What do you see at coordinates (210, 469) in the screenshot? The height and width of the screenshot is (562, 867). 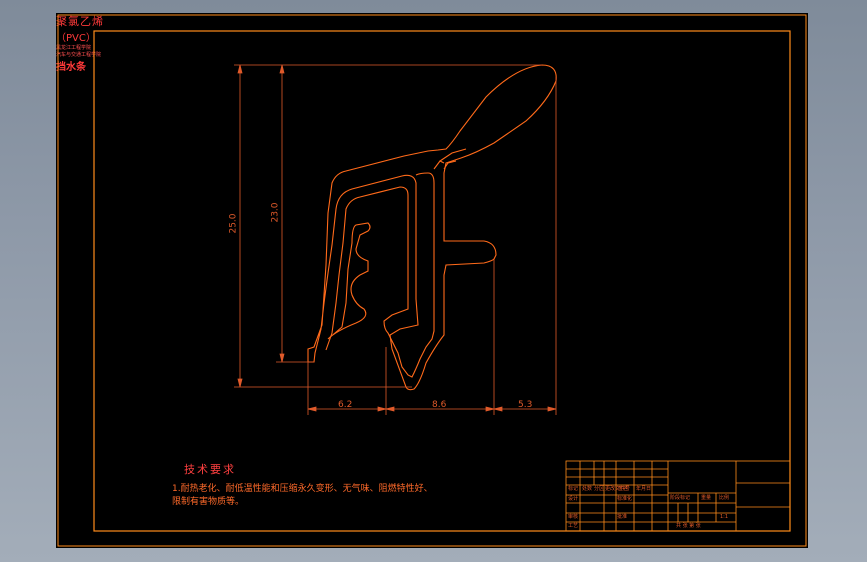 I see `tech-requirements-title: 技术要求` at bounding box center [210, 469].